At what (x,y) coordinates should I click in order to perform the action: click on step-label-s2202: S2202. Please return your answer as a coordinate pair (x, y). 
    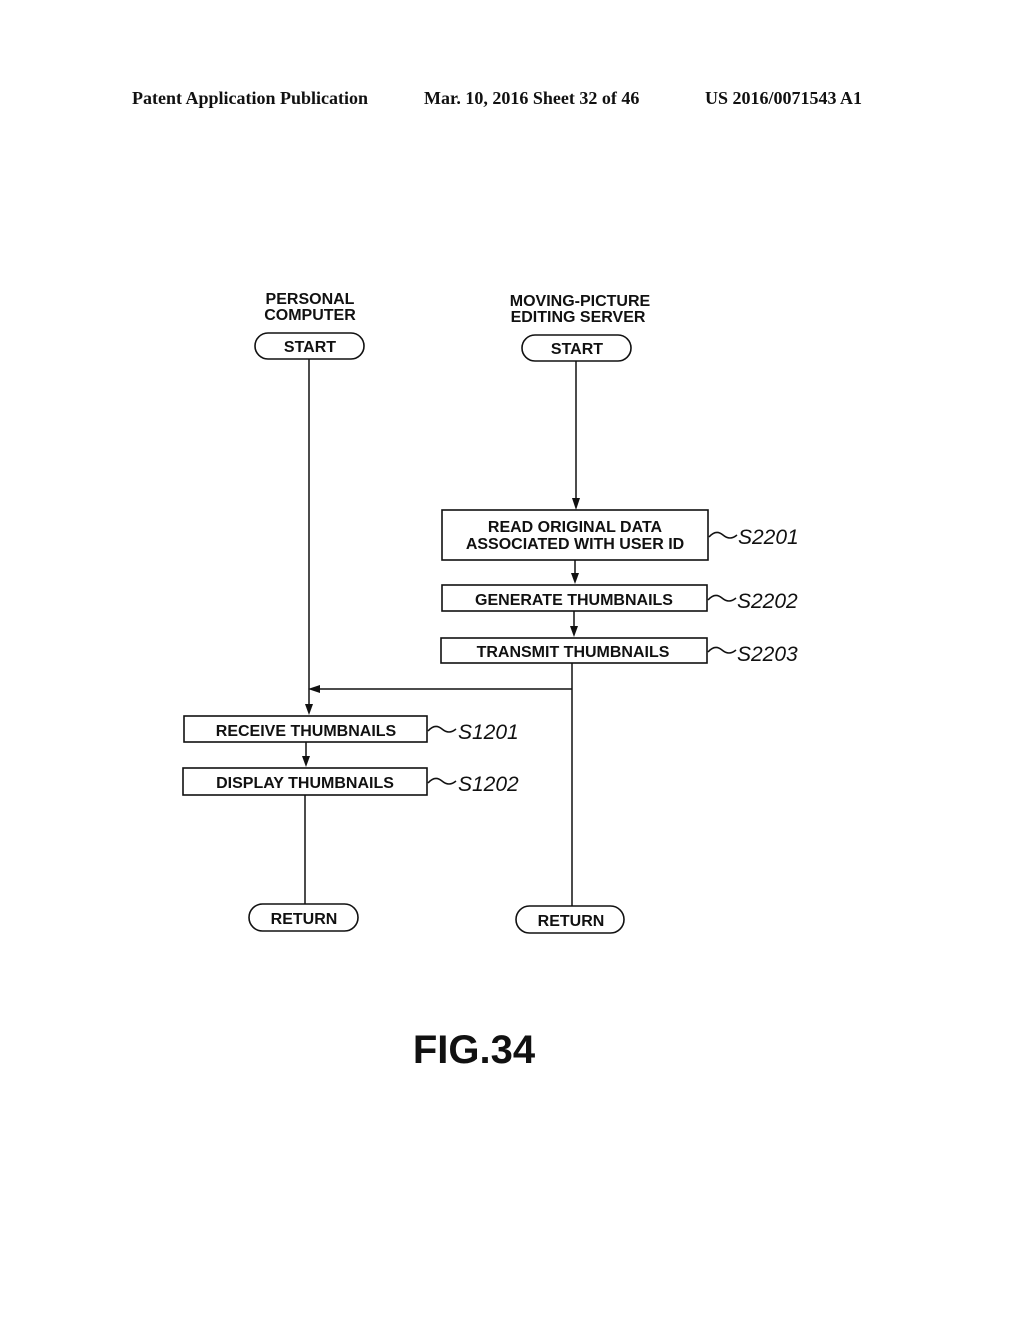
    Looking at the image, I should click on (767, 601).